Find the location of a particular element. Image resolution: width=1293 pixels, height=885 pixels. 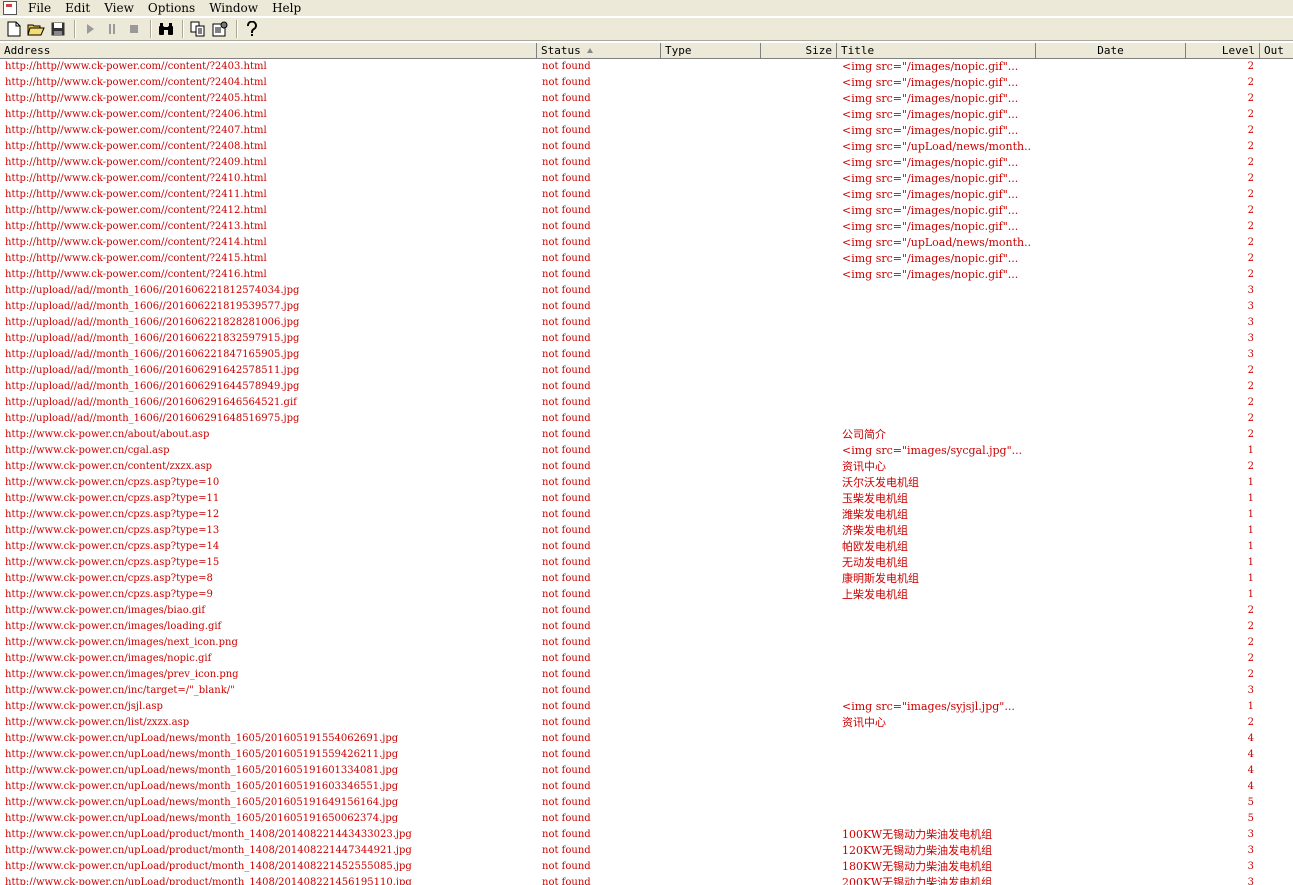

play-icon is located at coordinates (90, 29).